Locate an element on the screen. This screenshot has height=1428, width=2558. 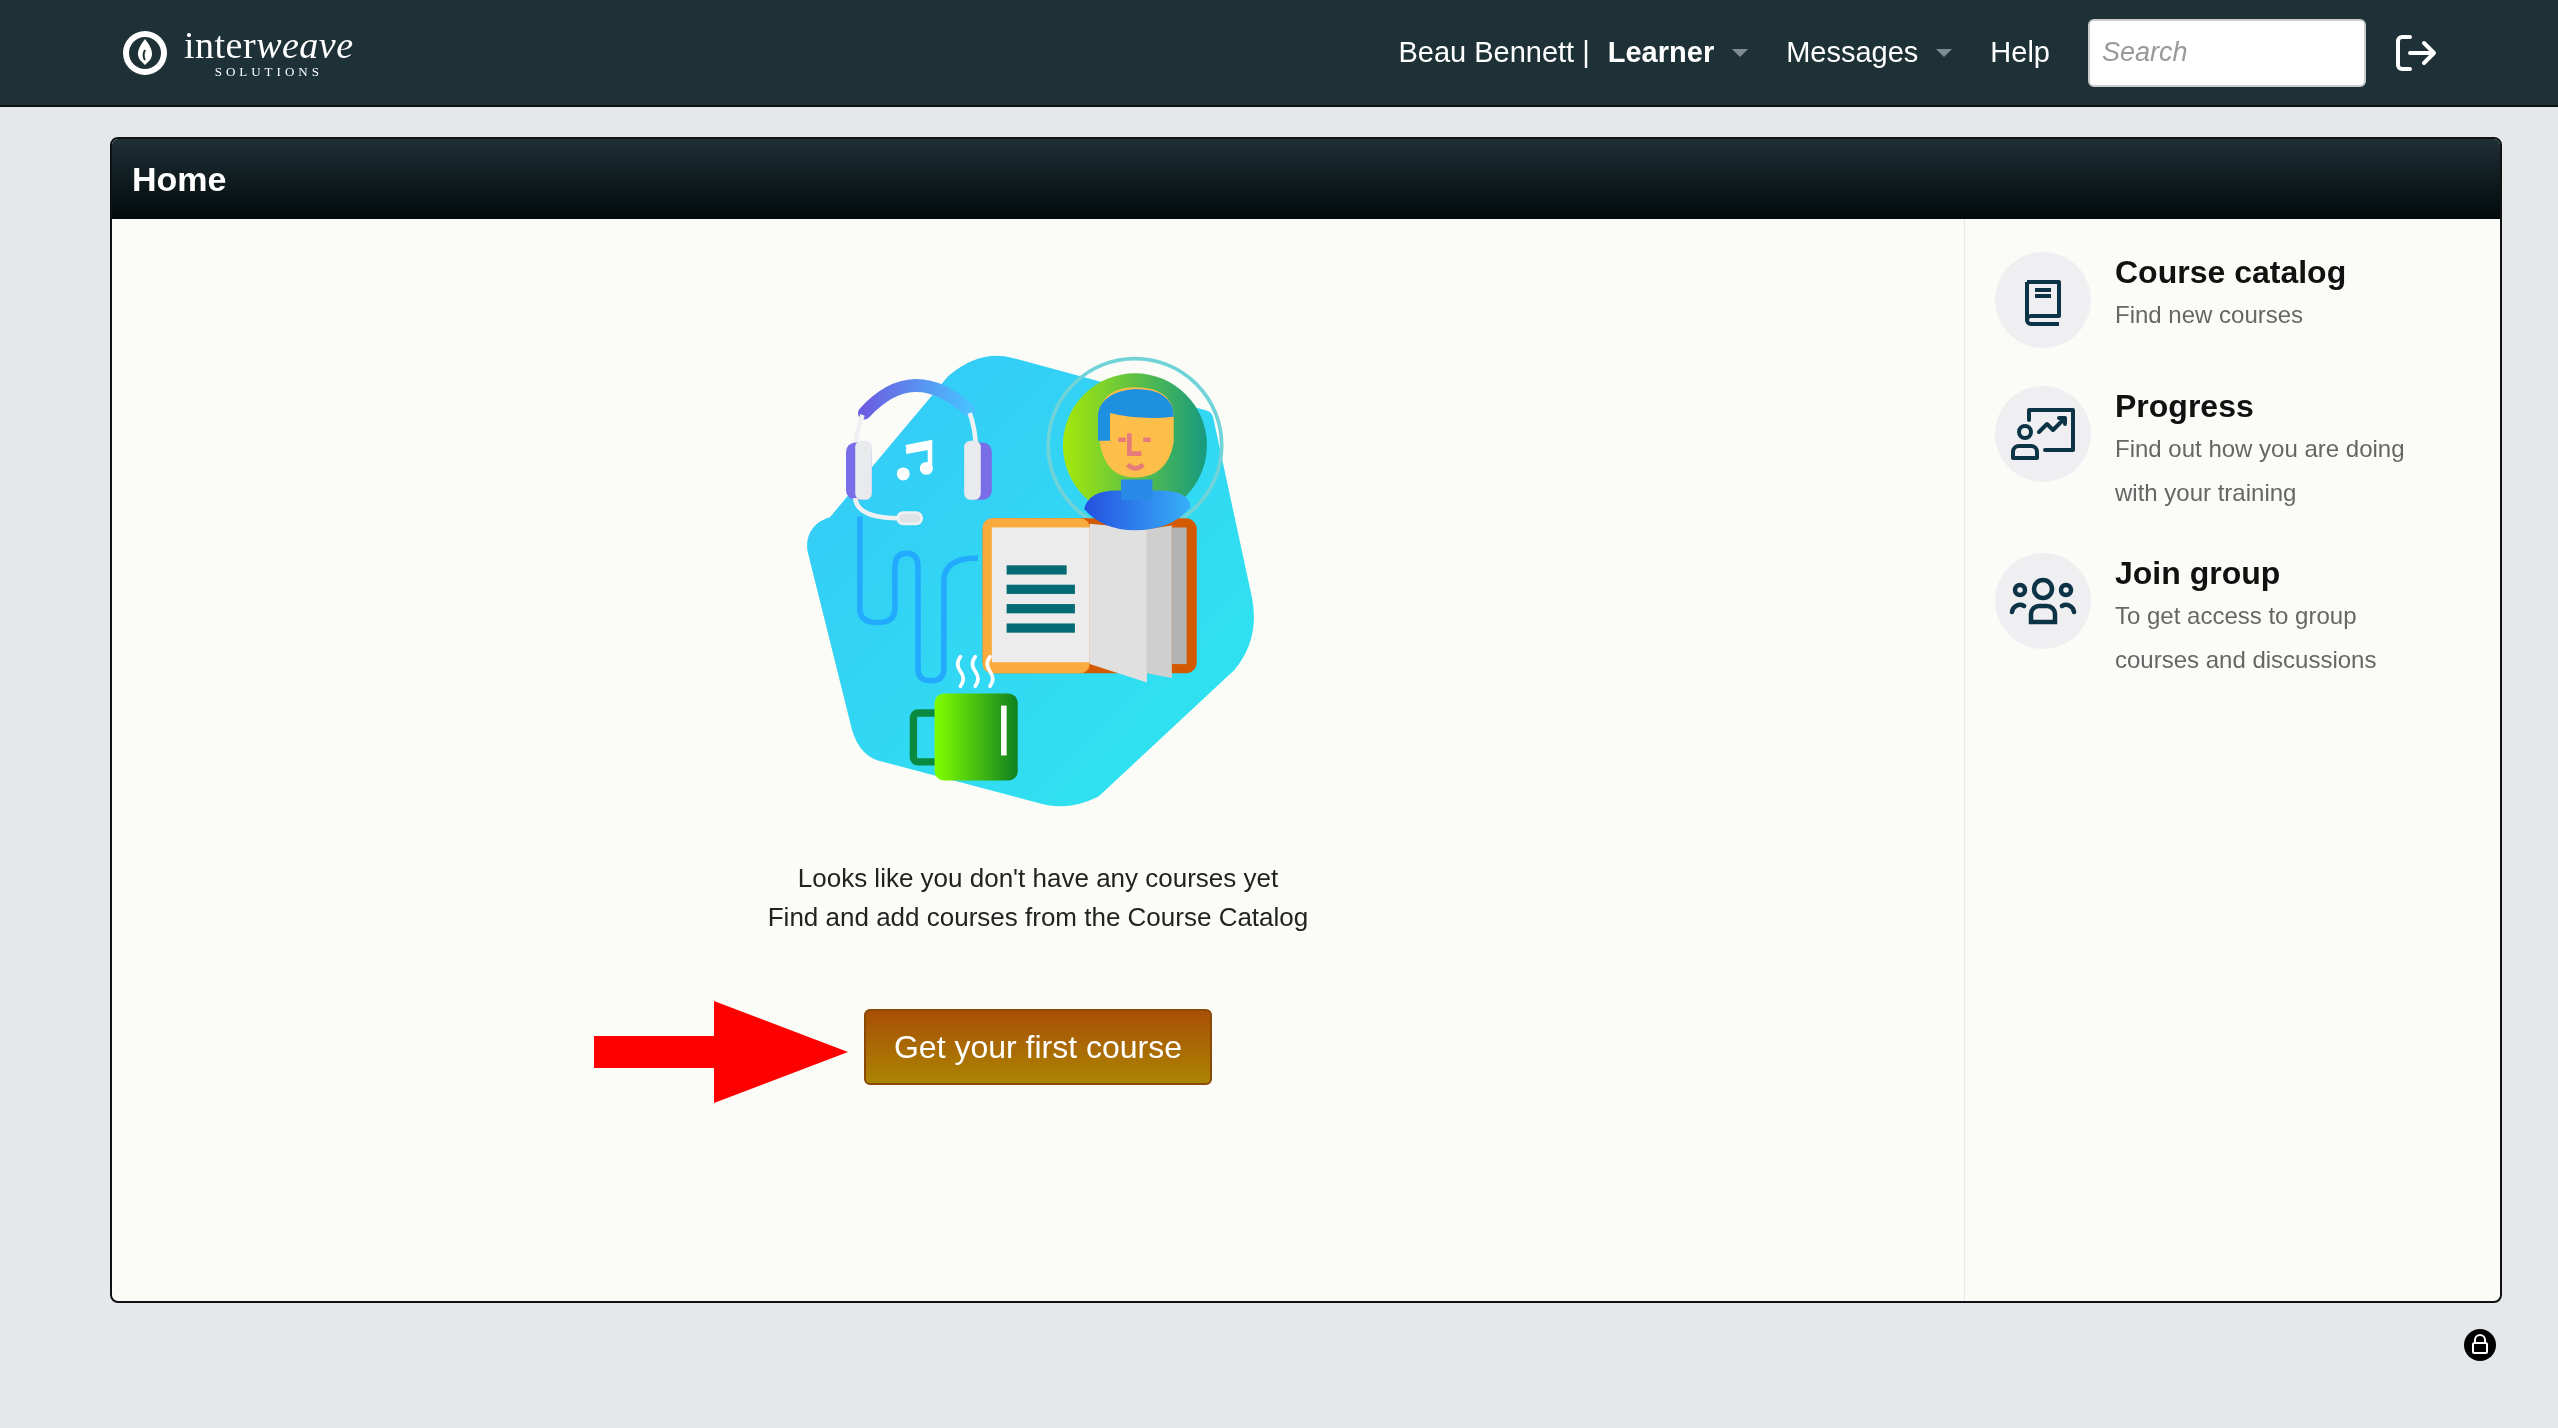
empty-state-message: Looks like you don't have any courses yet is located at coordinates (1038, 878).